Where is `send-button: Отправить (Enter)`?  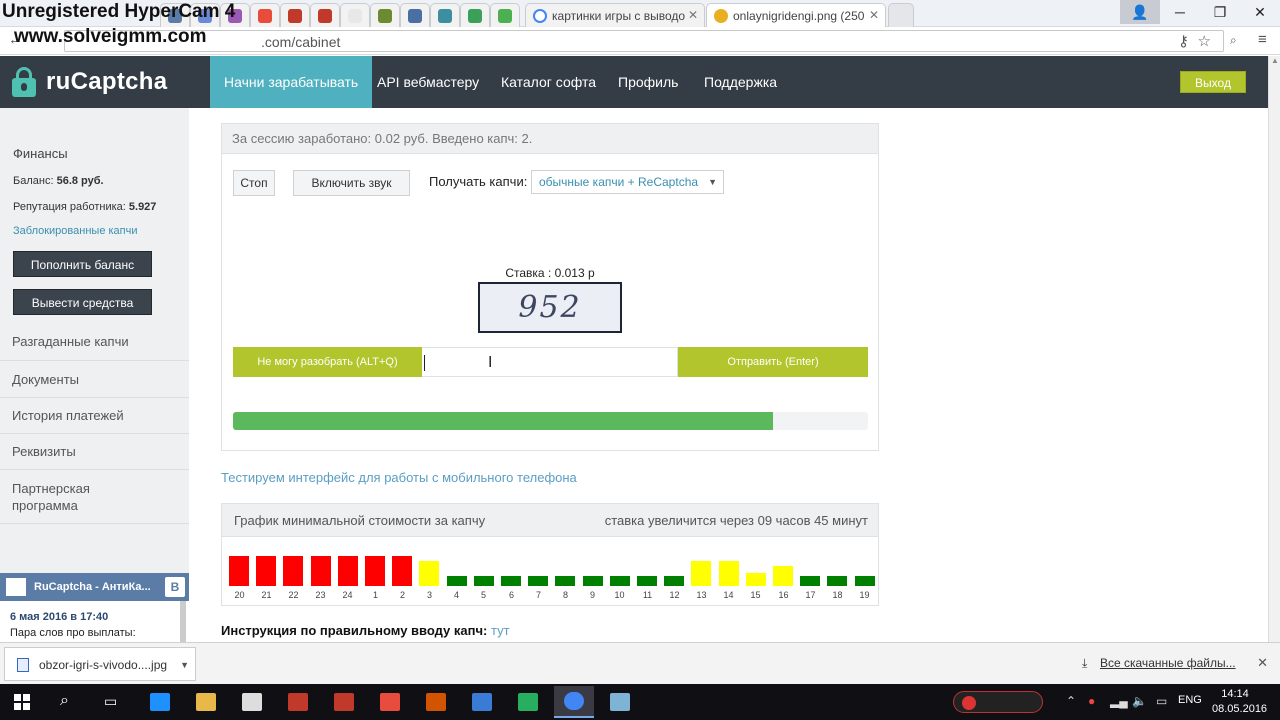 send-button: Отправить (Enter) is located at coordinates (773, 362).